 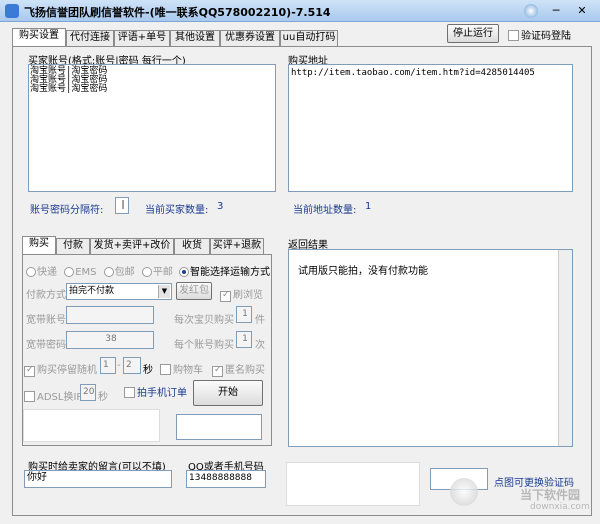 I want to click on delay-from-input: 1, so click(x=108, y=365).